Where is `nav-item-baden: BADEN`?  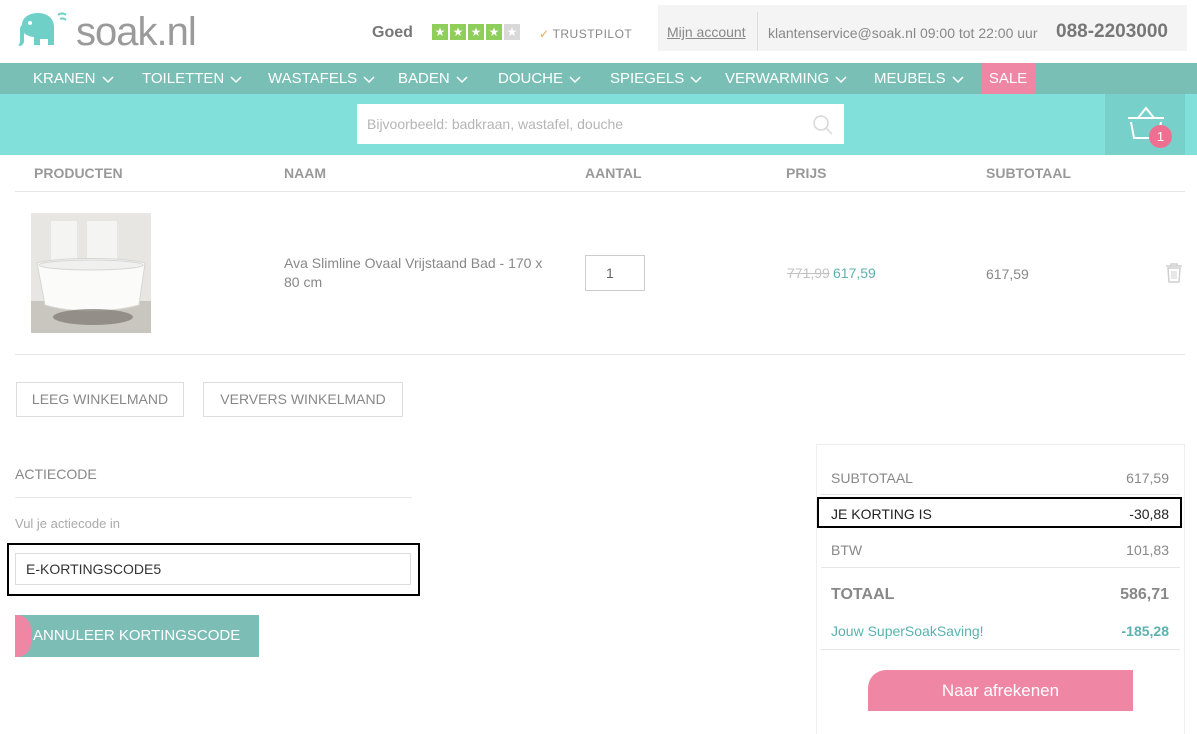
nav-item-baden: BADEN is located at coordinates (433, 78).